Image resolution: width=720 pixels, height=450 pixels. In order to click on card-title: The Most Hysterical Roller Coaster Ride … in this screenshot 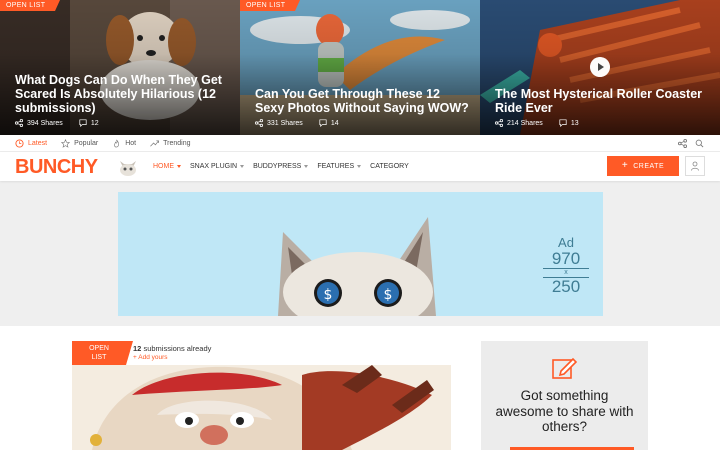, I will do `click(602, 101)`.